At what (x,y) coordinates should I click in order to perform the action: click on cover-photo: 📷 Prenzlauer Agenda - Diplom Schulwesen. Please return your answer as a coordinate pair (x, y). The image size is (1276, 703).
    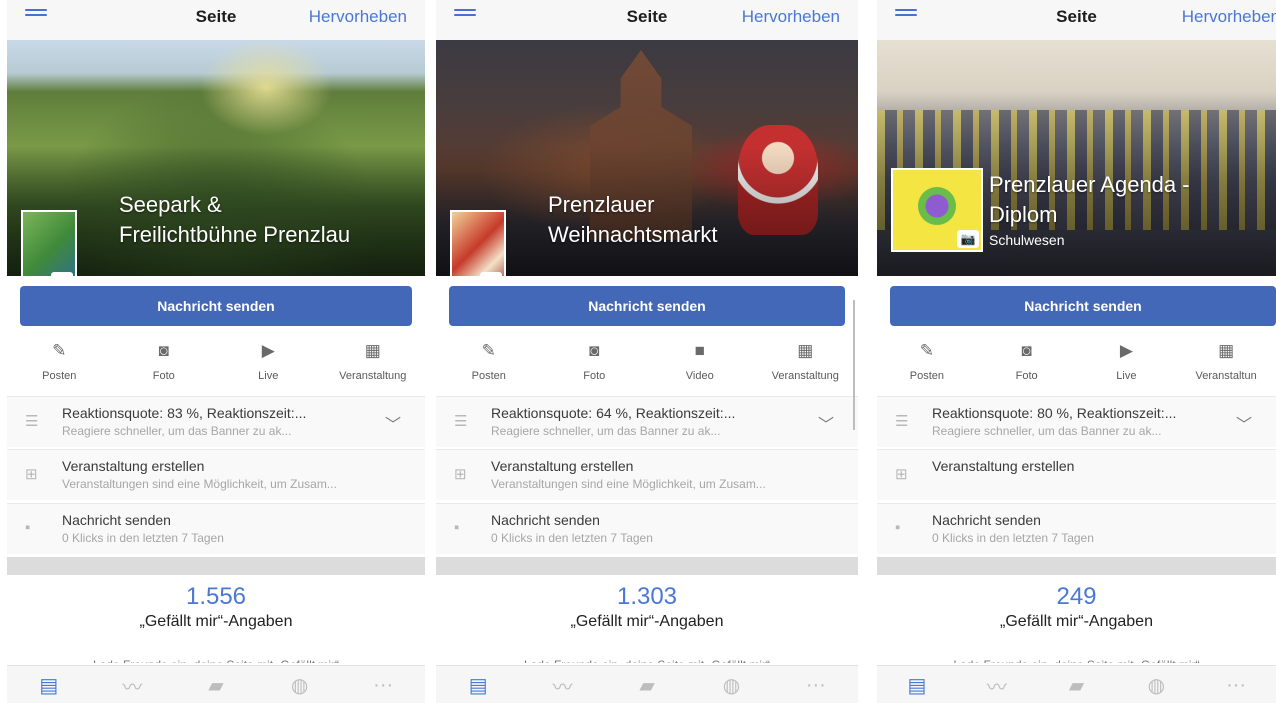
    Looking at the image, I should click on (1076, 158).